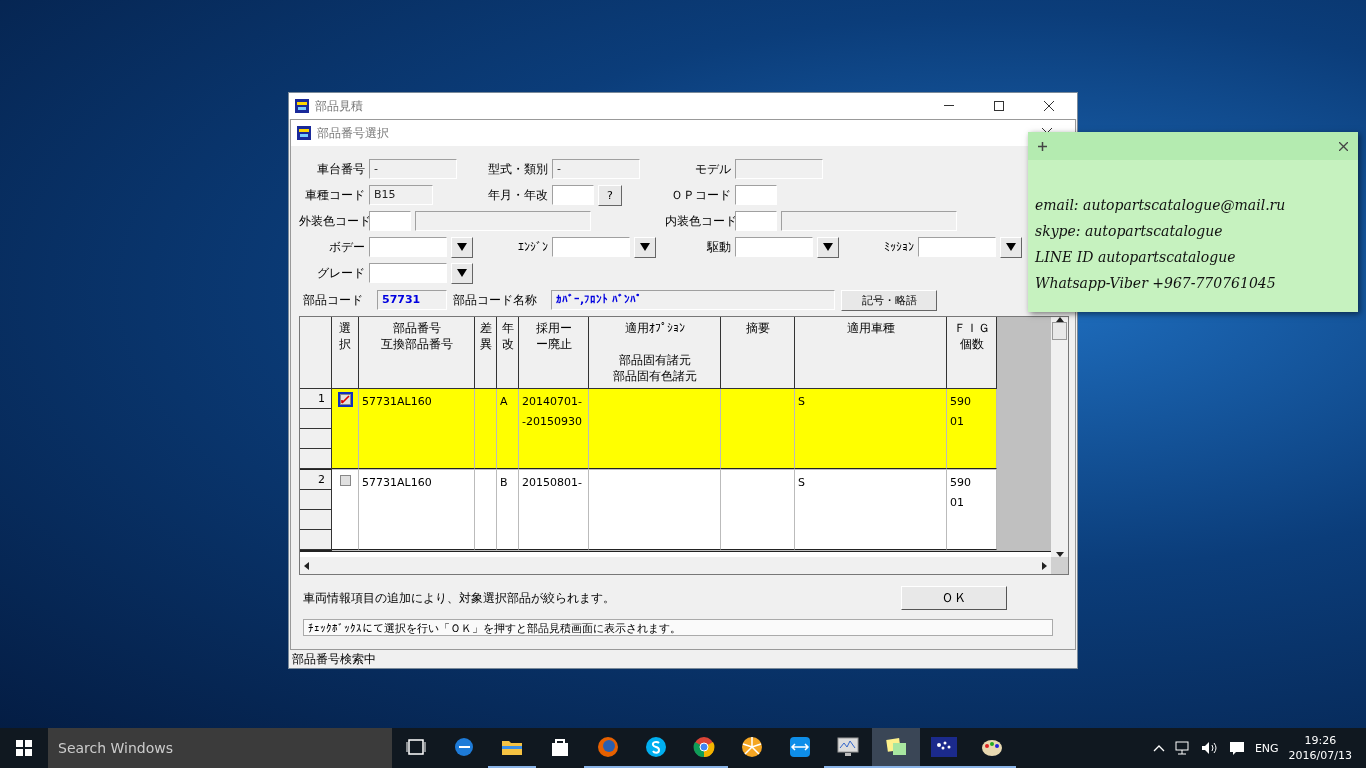 The image size is (1366, 768). I want to click on field-label: ＯＰコード, so click(700, 195).